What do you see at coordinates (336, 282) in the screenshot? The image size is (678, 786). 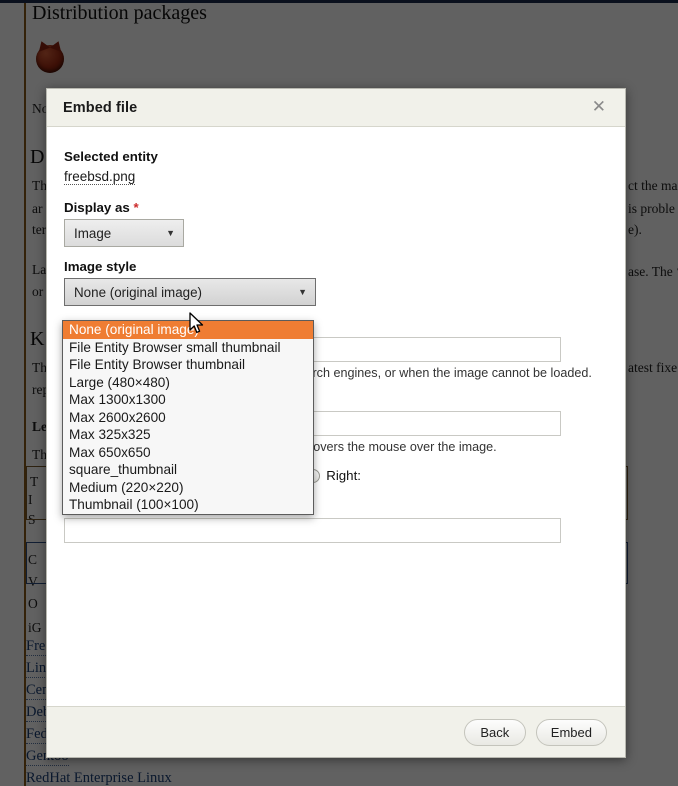 I see `image-style-group: Image style None (original image) ▼` at bounding box center [336, 282].